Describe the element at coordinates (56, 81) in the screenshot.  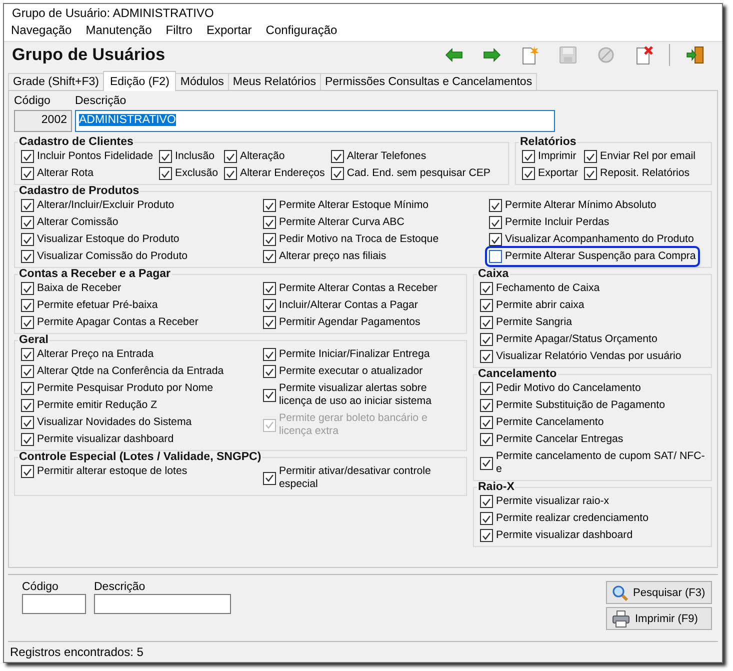
I see `tab: Grade (Shift+F3)` at that location.